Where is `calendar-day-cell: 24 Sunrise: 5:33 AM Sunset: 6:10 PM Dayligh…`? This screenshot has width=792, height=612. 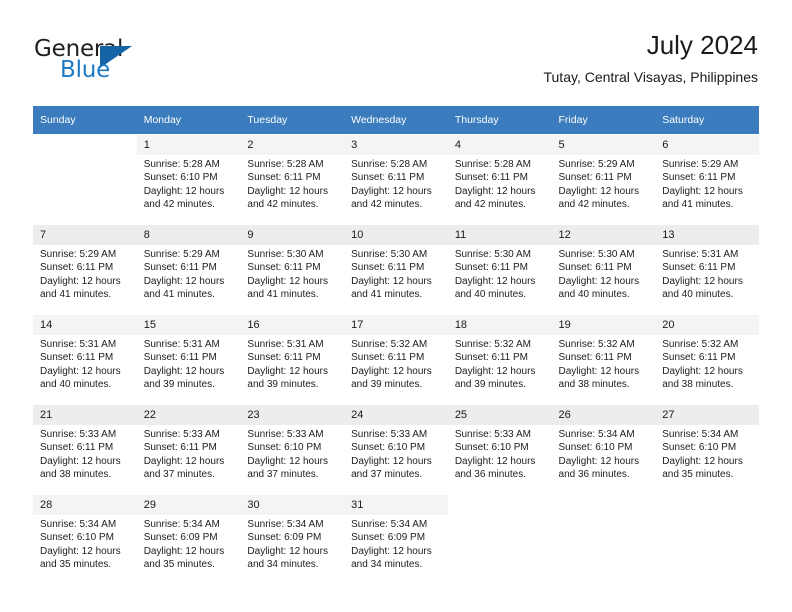 calendar-day-cell: 24 Sunrise: 5:33 AM Sunset: 6:10 PM Dayligh… is located at coordinates (396, 448).